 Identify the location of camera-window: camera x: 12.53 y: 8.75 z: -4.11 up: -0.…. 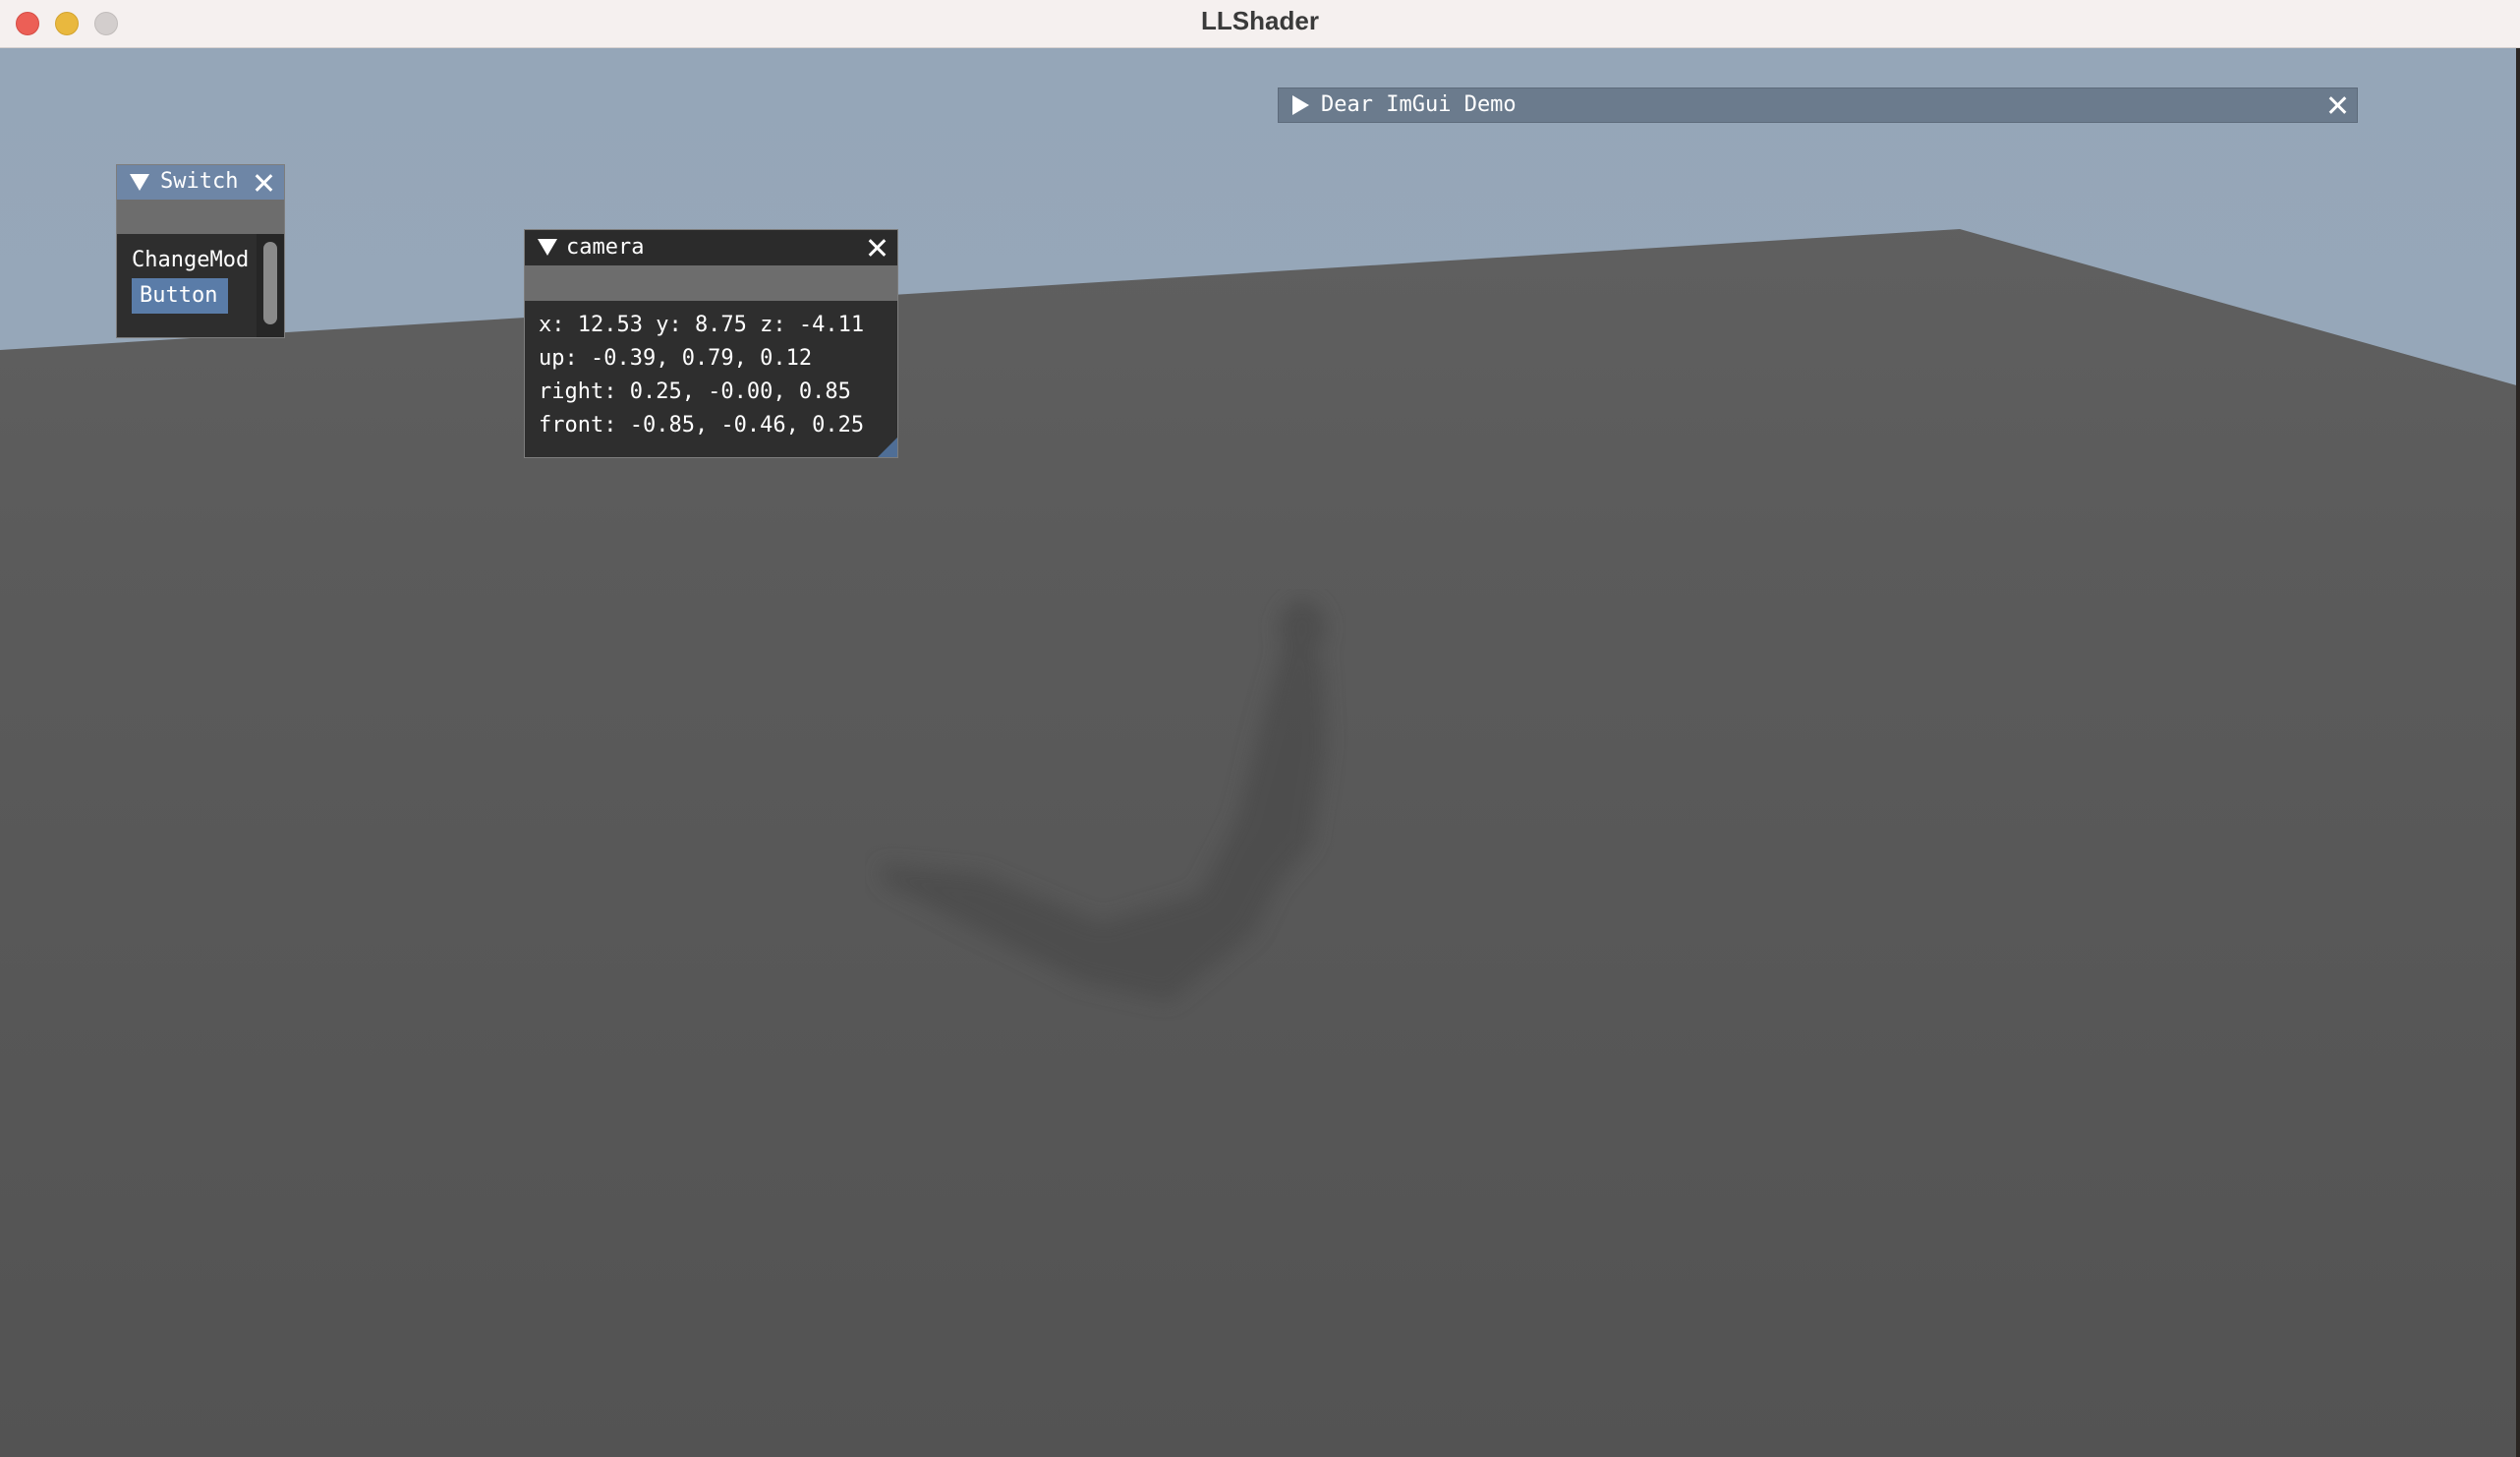
(711, 343).